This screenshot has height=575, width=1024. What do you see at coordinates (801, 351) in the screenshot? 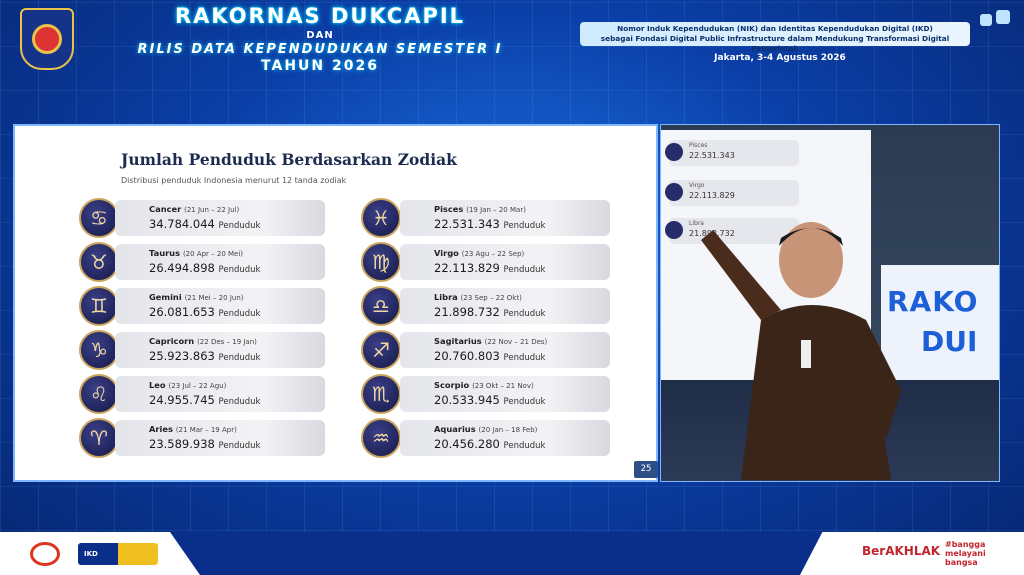
I see `speaker-figure` at bounding box center [801, 351].